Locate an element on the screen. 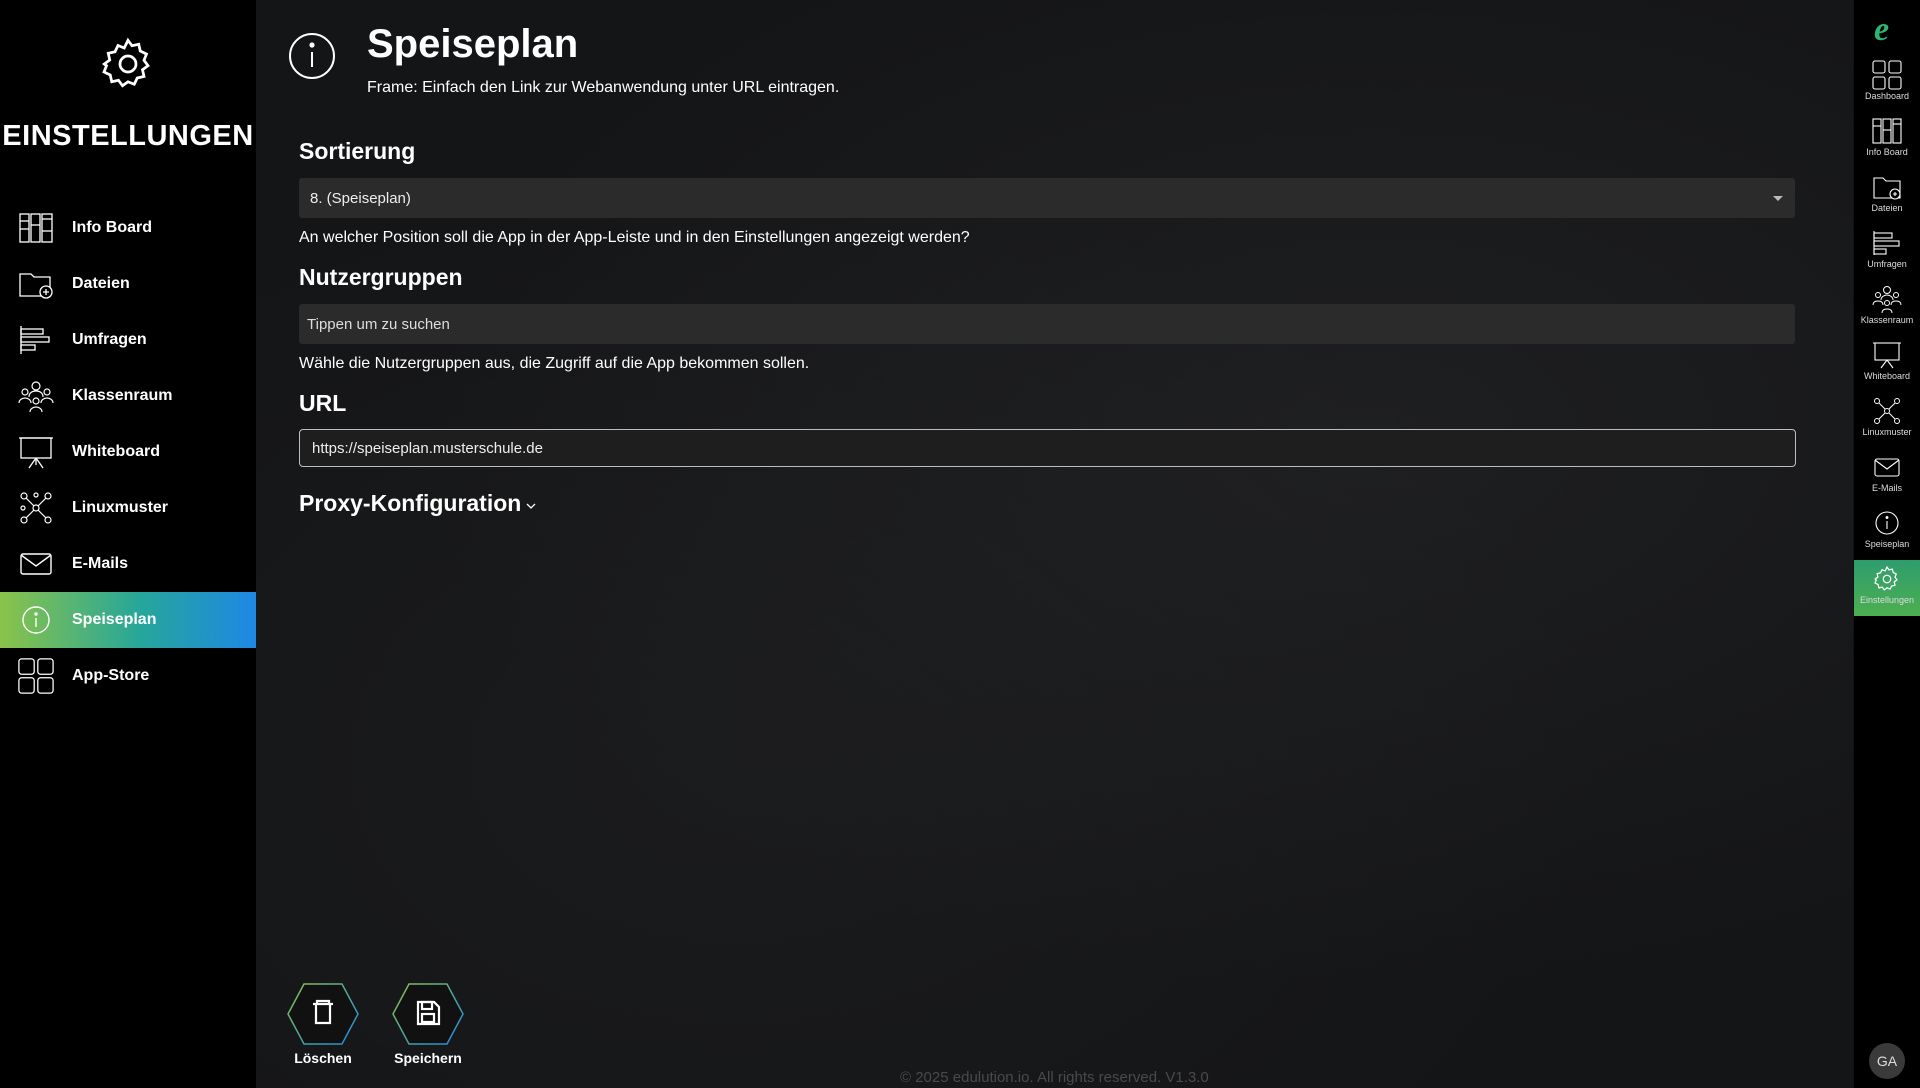  sidebar-item-mail: E-Mails is located at coordinates (128, 564).